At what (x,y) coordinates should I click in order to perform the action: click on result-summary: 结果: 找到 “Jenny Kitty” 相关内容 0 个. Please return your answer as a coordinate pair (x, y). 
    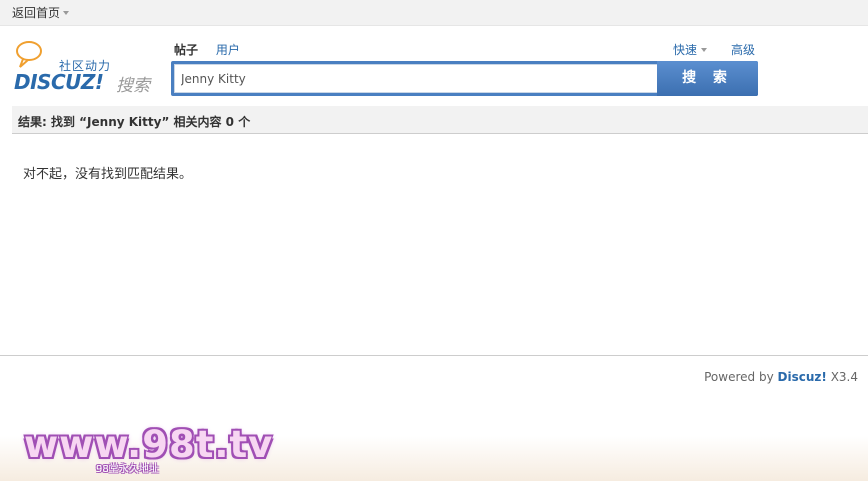
    Looking at the image, I should click on (134, 122).